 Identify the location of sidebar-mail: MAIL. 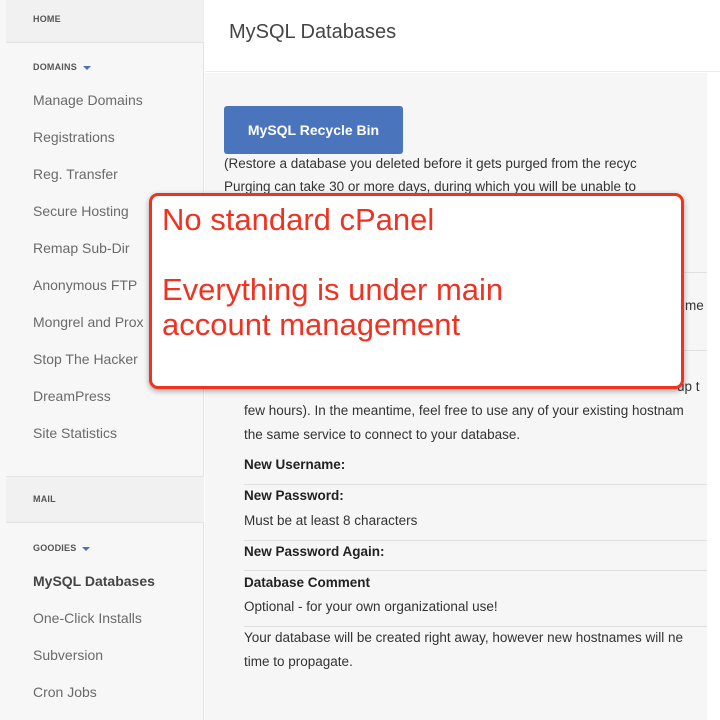
(44, 499).